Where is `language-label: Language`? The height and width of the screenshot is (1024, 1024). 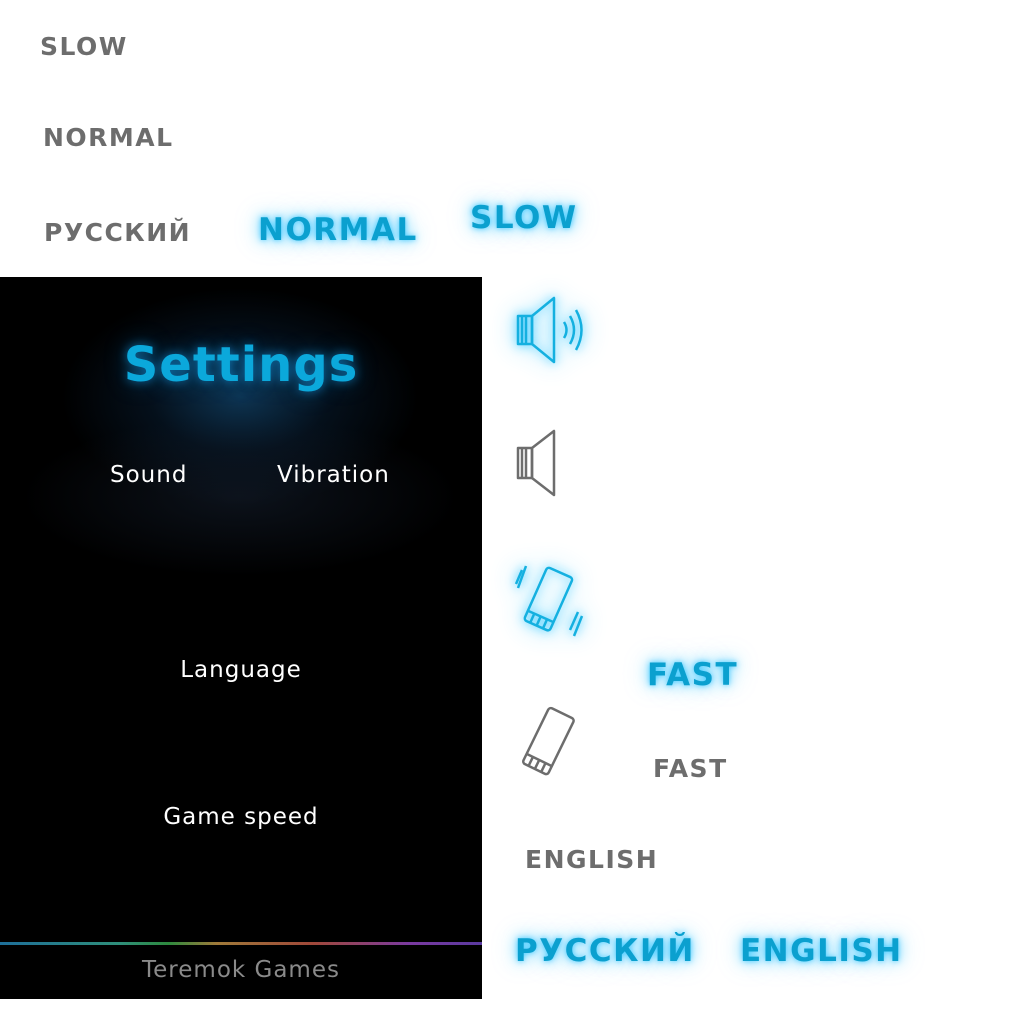 language-label: Language is located at coordinates (241, 670).